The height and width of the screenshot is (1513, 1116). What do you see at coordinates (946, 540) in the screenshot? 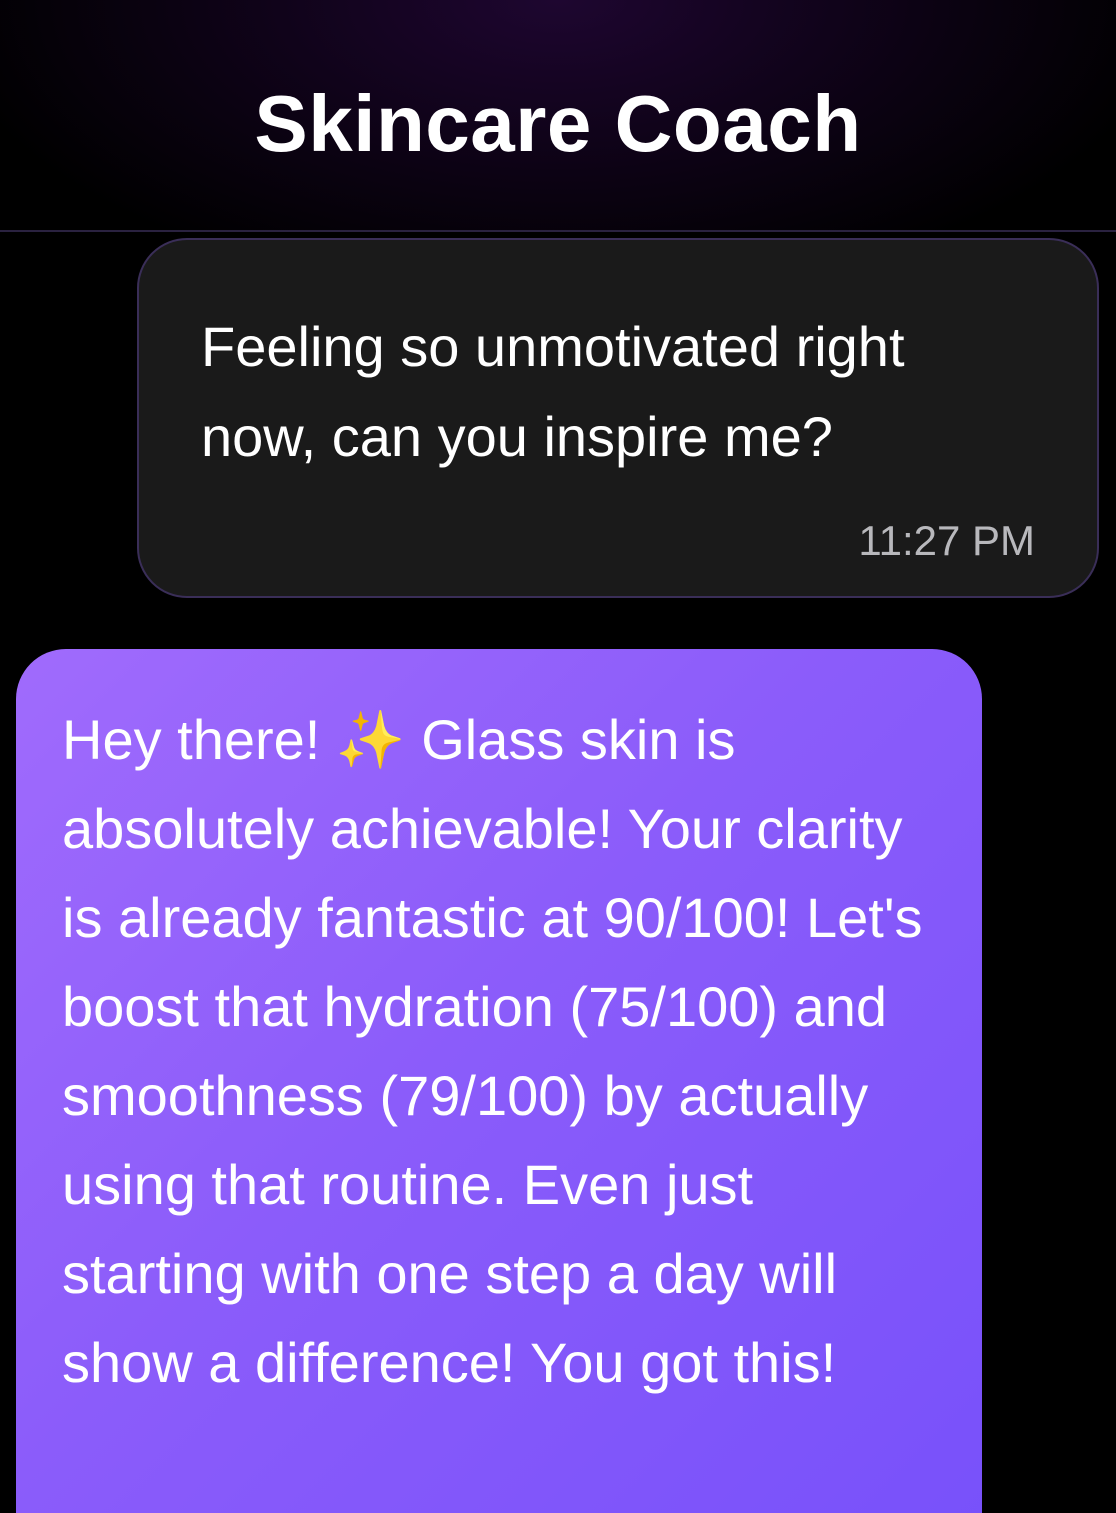
I see `message-timestamp: 11:27 PM` at bounding box center [946, 540].